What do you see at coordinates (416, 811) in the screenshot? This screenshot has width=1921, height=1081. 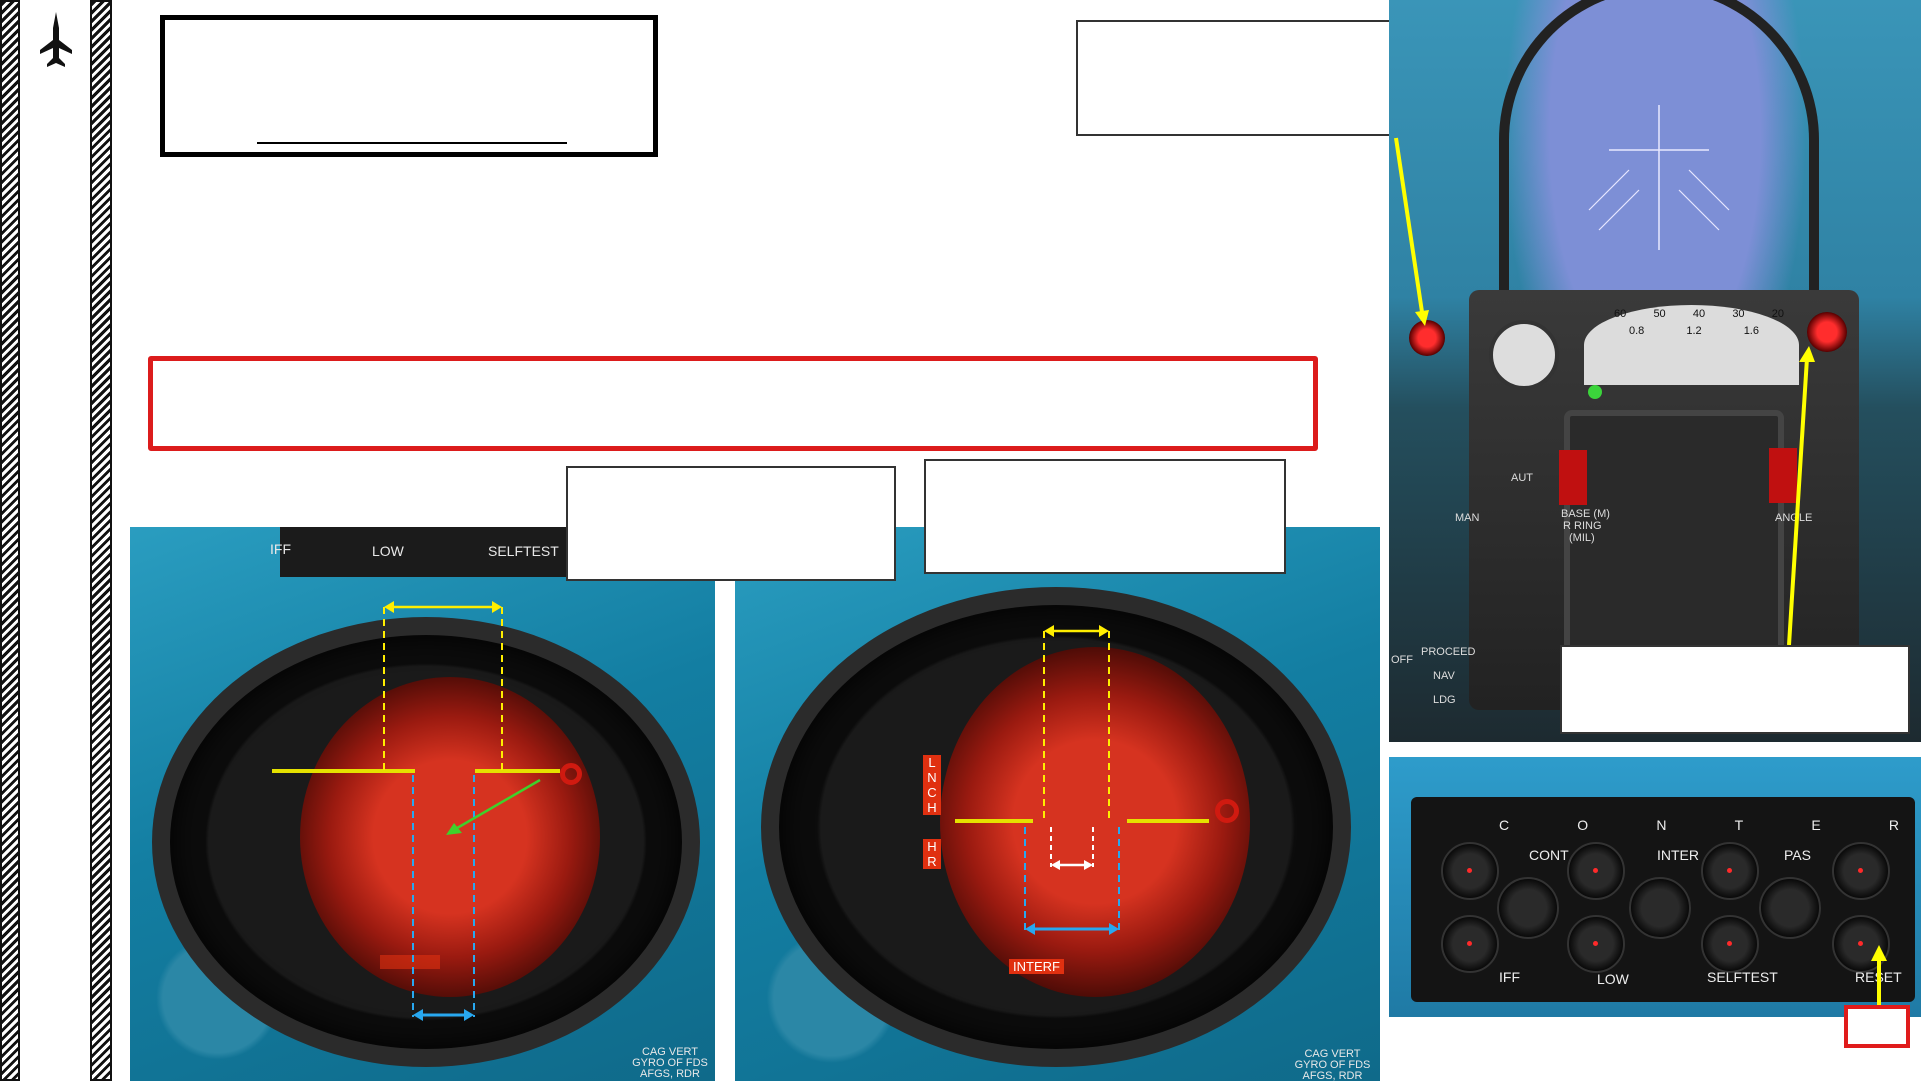 I see `scope-left-annotations` at bounding box center [416, 811].